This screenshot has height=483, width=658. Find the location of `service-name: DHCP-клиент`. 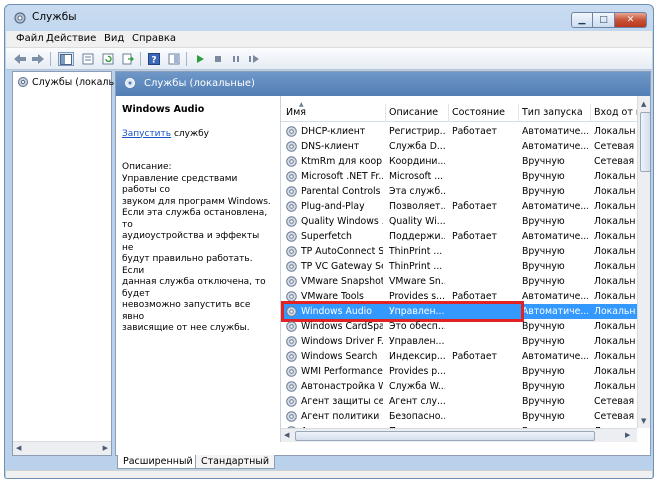

service-name: DHCP-клиент is located at coordinates (333, 131).